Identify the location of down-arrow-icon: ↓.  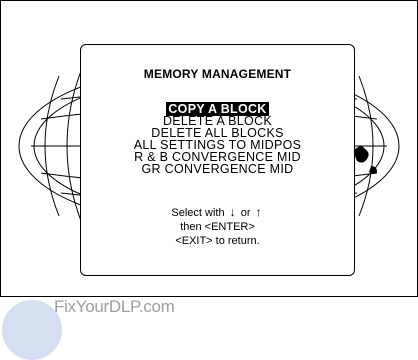
(232, 212).